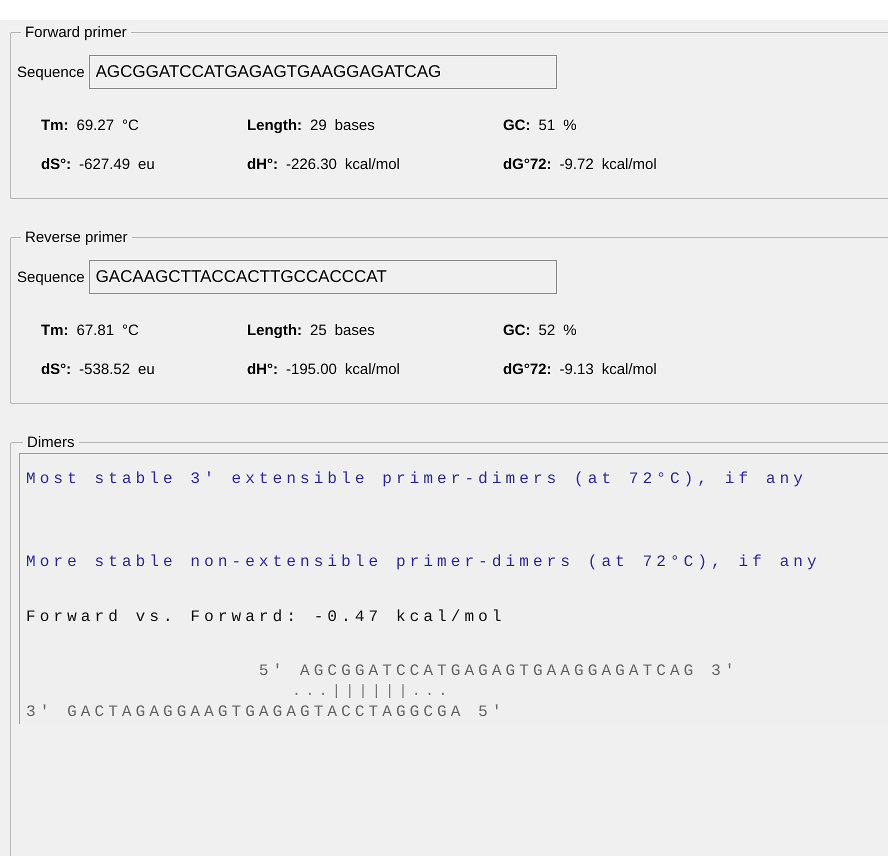  I want to click on panel-title: Forward primer, so click(76, 32).